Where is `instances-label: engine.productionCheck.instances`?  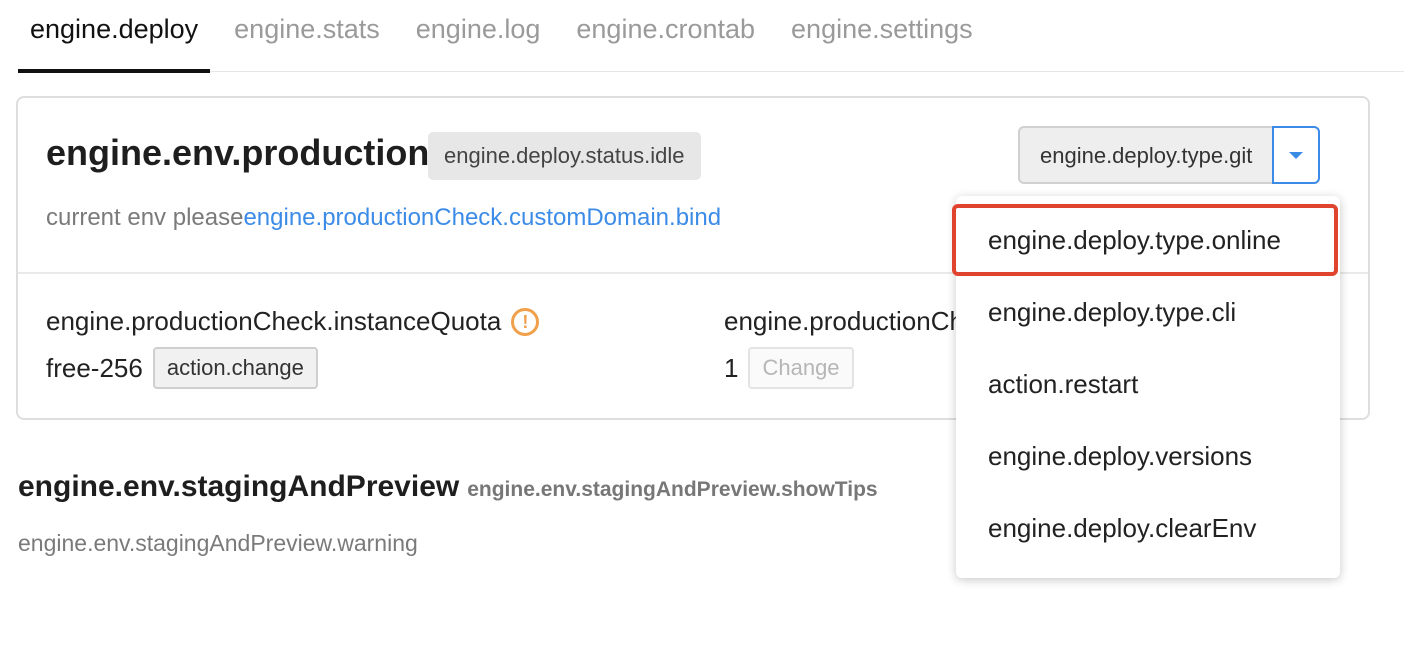 instances-label: engine.productionCheck.instances is located at coordinates (844, 321).